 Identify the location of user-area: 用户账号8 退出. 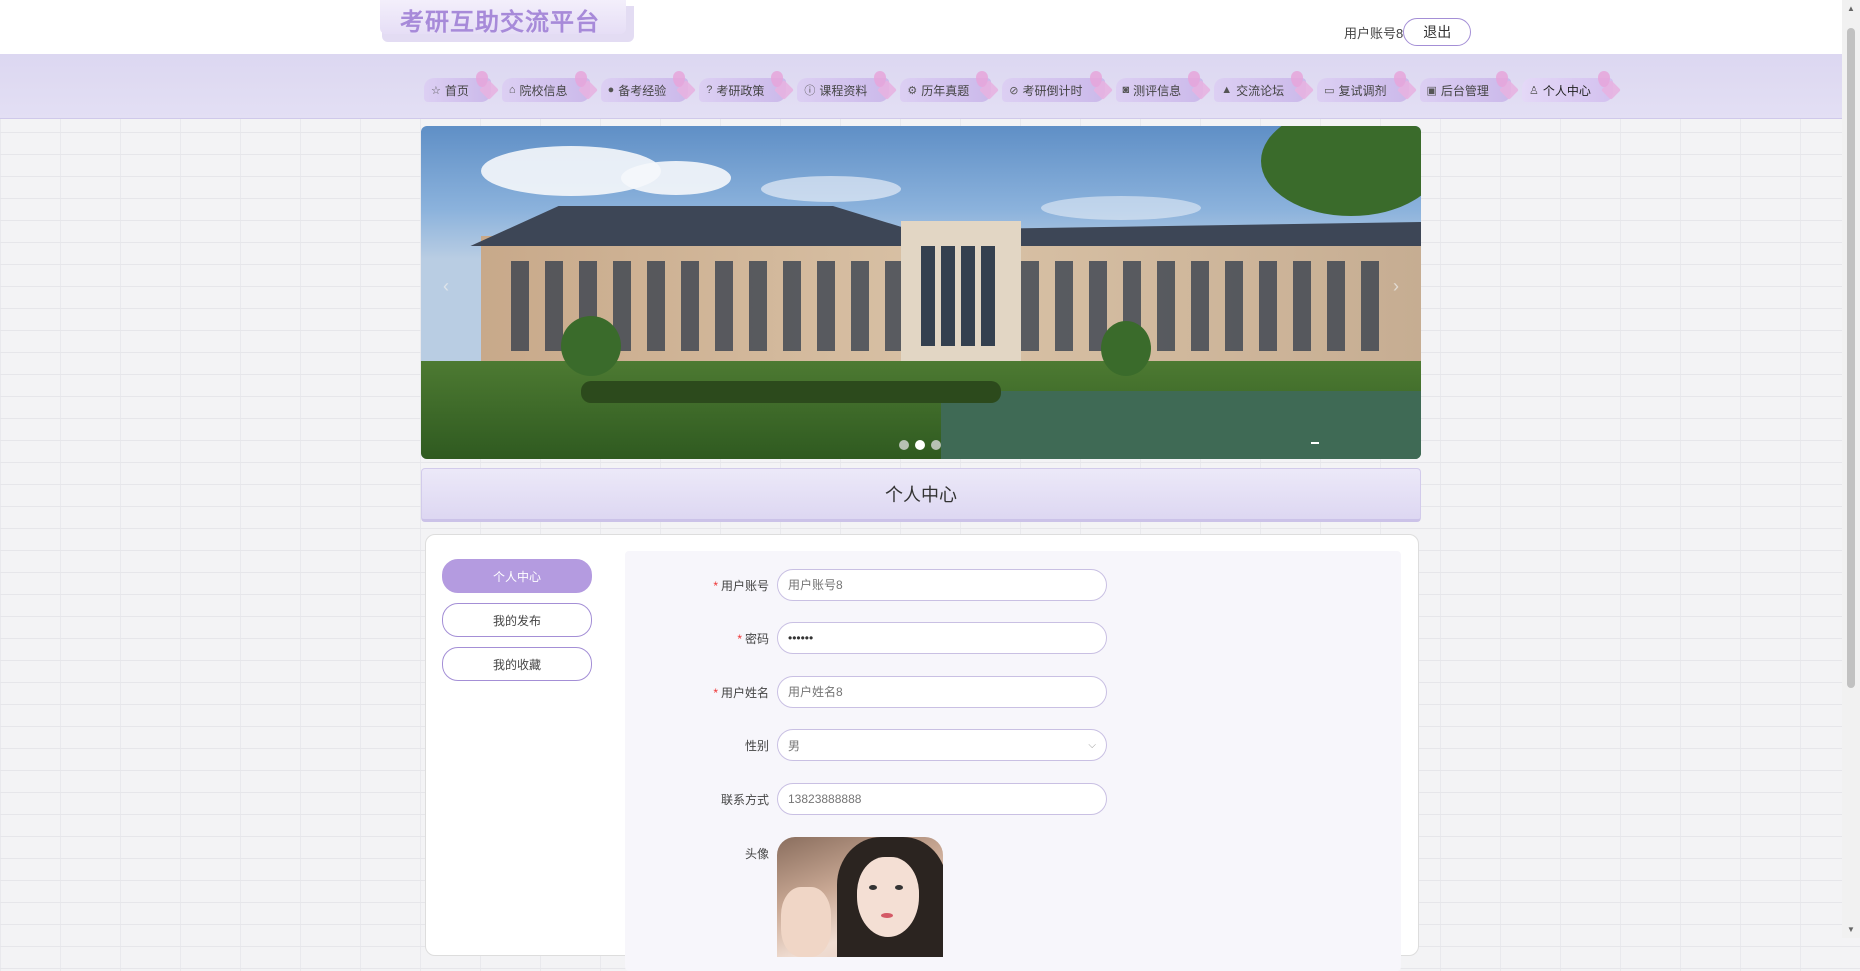
(1408, 32).